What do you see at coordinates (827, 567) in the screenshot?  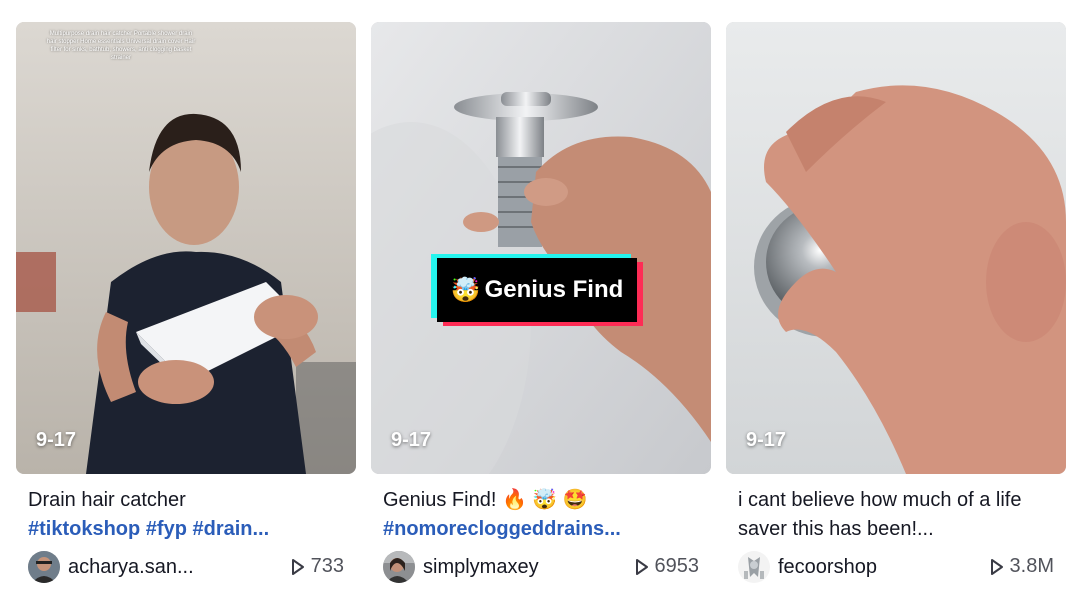 I see `author-name: fecoorshop` at bounding box center [827, 567].